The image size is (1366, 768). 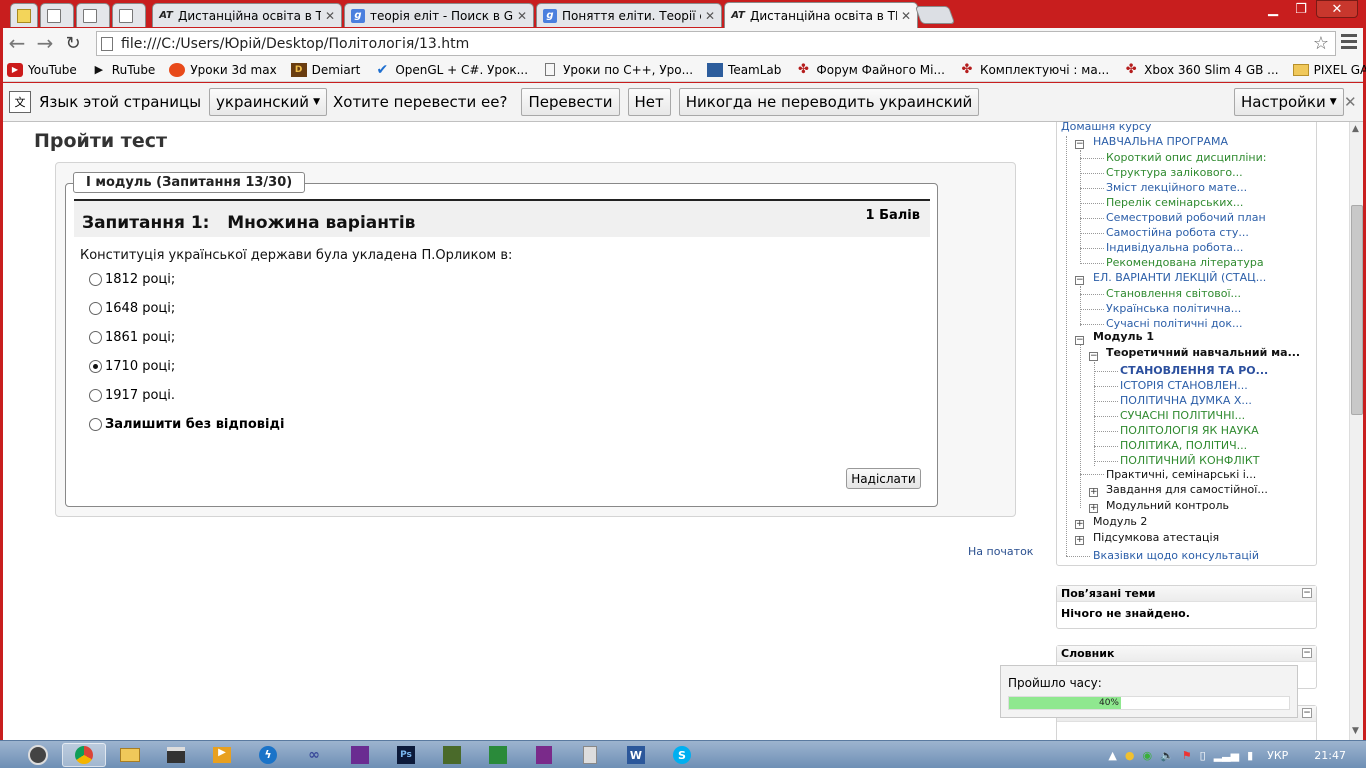 I want to click on close-window-button: ✕, so click(x=1337, y=9).